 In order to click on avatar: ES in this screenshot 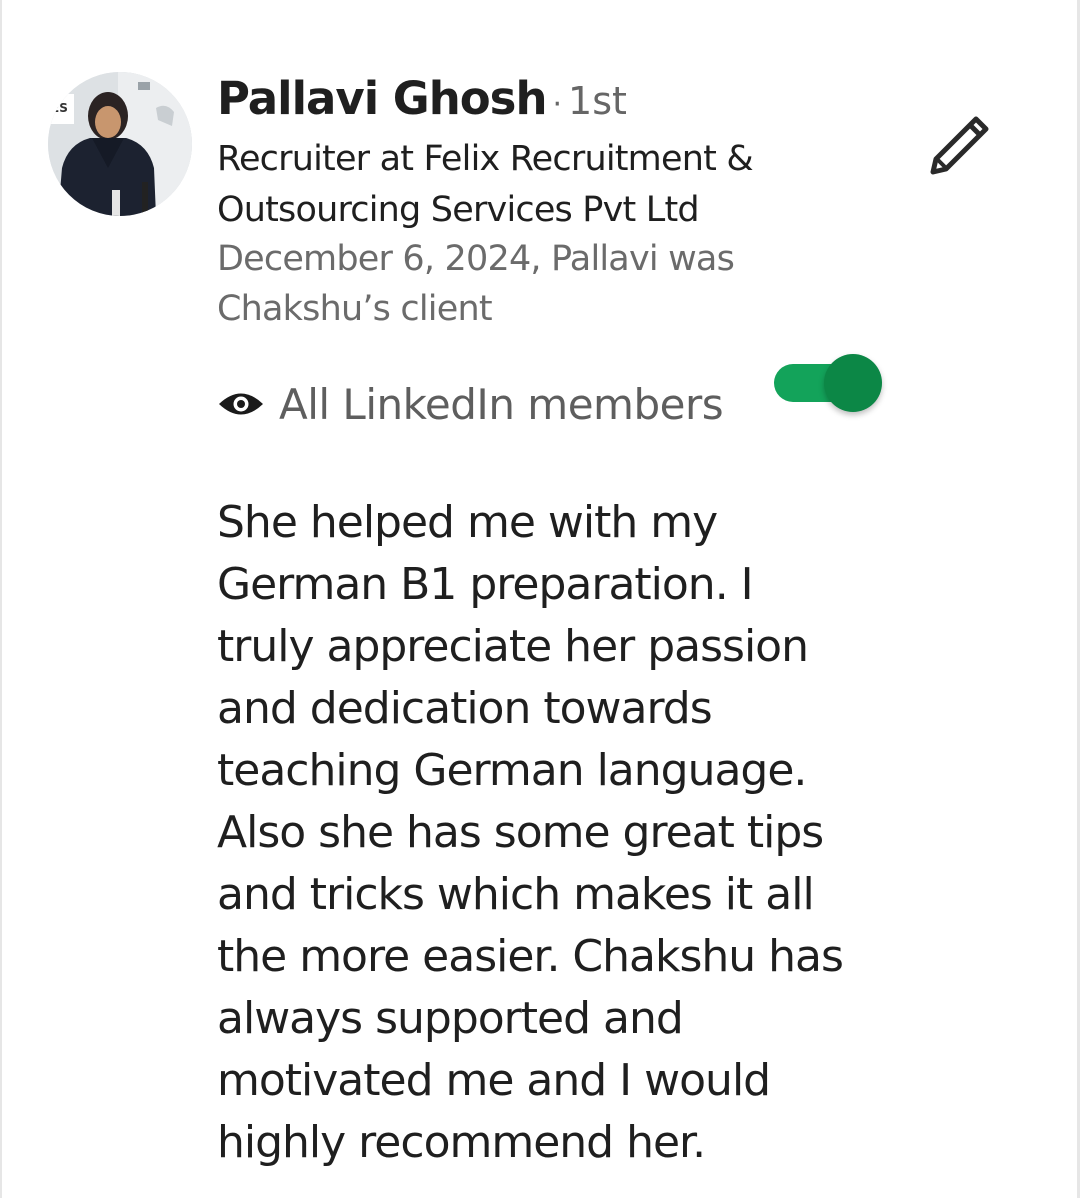, I will do `click(120, 144)`.